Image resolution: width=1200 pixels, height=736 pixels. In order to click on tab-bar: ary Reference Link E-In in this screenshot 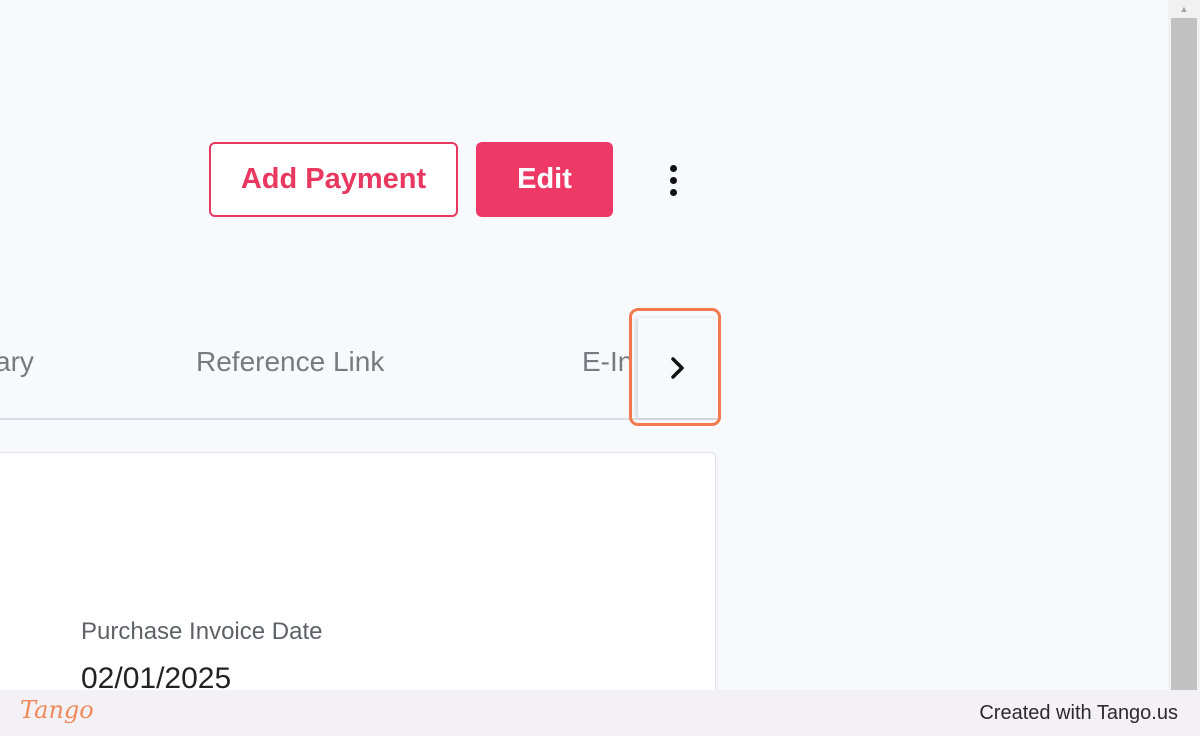, I will do `click(359, 369)`.